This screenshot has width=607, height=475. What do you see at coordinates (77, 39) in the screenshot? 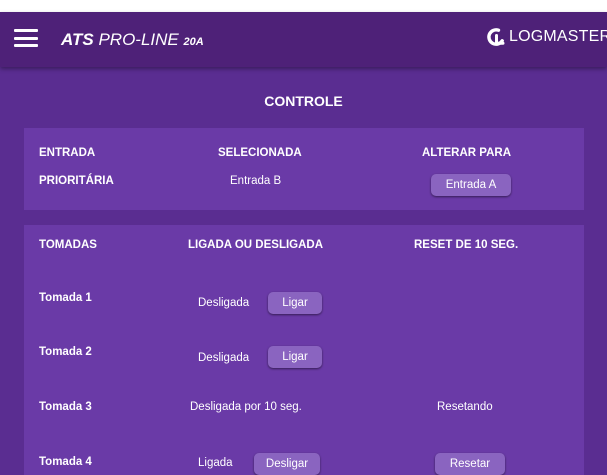
I see `brand-name: ATS` at bounding box center [77, 39].